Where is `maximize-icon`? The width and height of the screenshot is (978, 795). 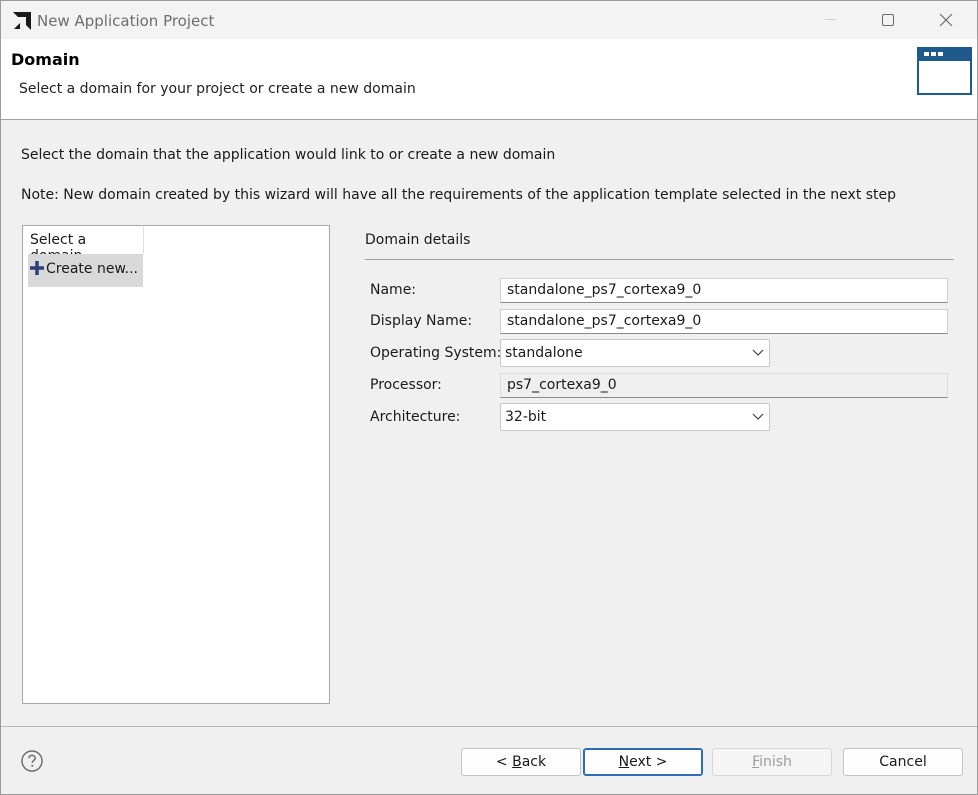
maximize-icon is located at coordinates (888, 20).